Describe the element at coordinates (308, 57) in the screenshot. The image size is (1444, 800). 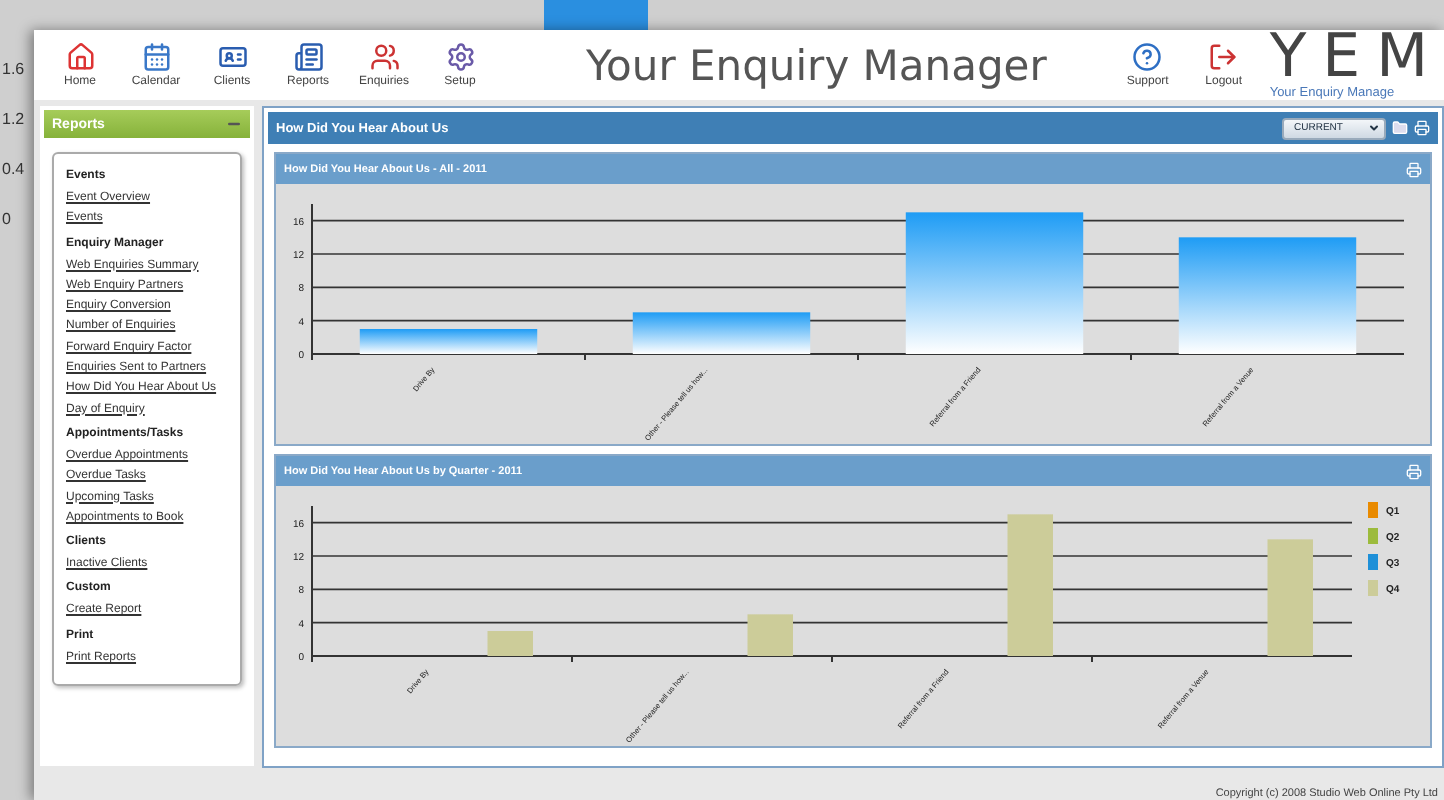
I see `newspaper-icon` at that location.